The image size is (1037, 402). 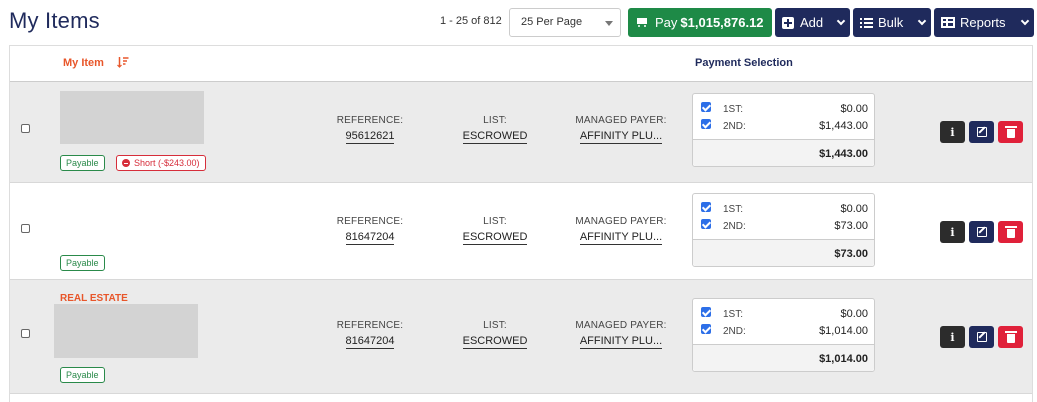 I want to click on per-page-select: 25 Per Page, so click(x=565, y=22).